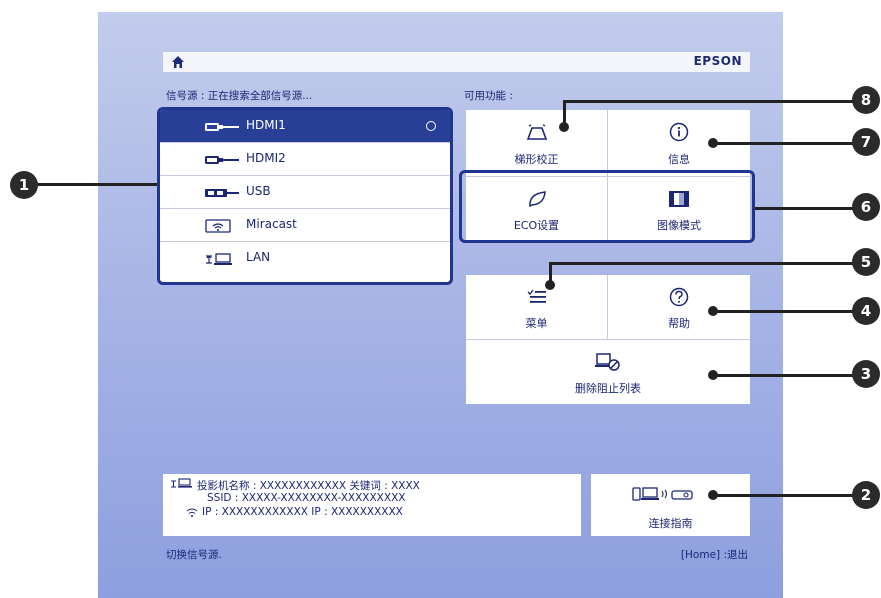 The width and height of the screenshot is (881, 598). What do you see at coordinates (536, 296) in the screenshot?
I see `menu-list-icon` at bounding box center [536, 296].